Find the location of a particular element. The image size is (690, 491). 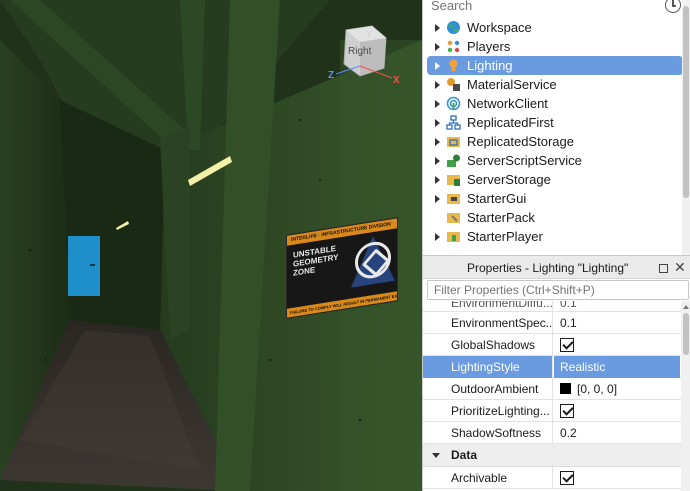

float-panel-icon is located at coordinates (663, 268).